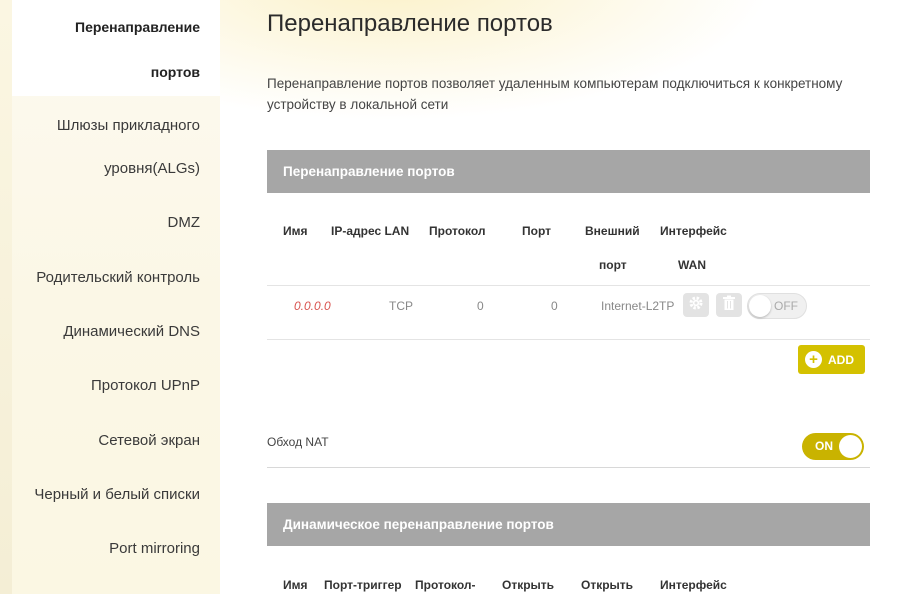 This screenshot has width=920, height=594. What do you see at coordinates (131, 331) in the screenshot?
I see `sidebar-item-dynamic-dns: Динамический DNS` at bounding box center [131, 331].